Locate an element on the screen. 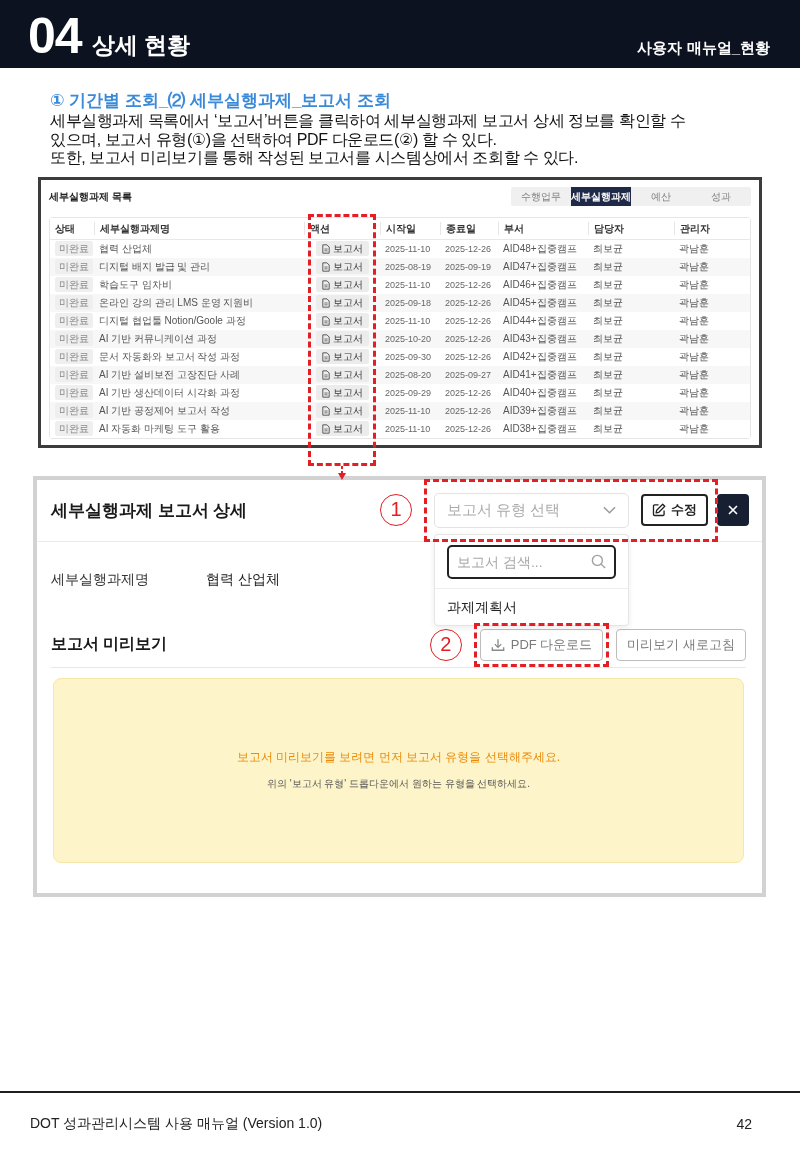 Image resolution: width=800 pixels, height=1155 pixels. table-cell-text: AI 기반 생산데이터 시각화 과정 is located at coordinates (169, 392).